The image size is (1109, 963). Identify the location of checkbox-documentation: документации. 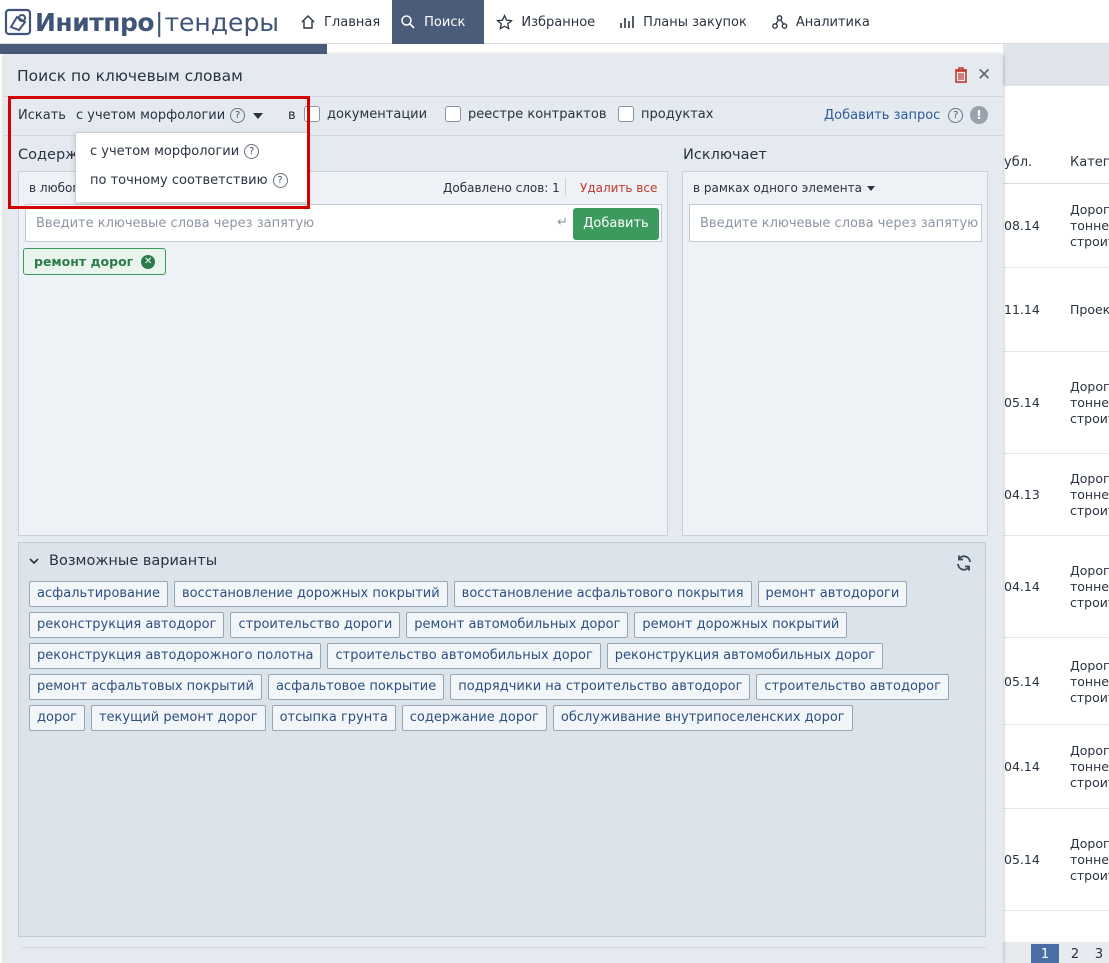
(365, 114).